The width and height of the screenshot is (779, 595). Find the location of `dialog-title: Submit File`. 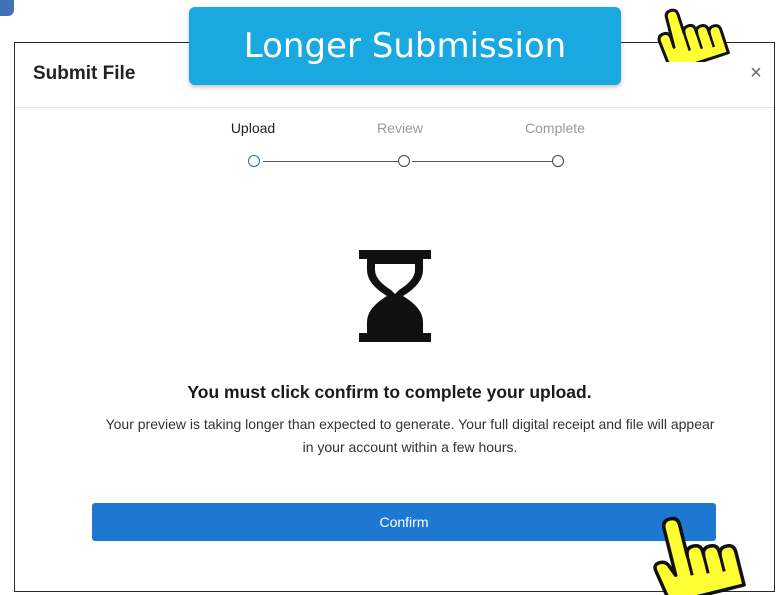

dialog-title: Submit File is located at coordinates (84, 73).